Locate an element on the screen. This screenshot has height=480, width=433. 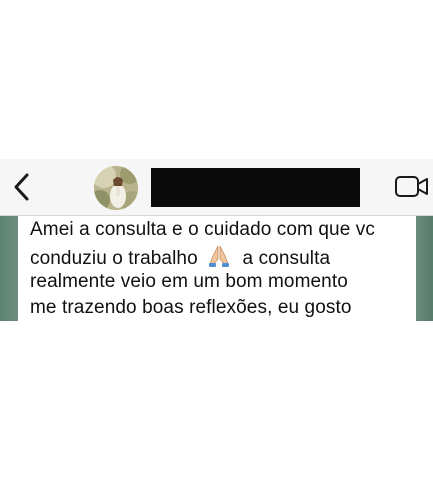
video-call-button is located at coordinates (412, 187).